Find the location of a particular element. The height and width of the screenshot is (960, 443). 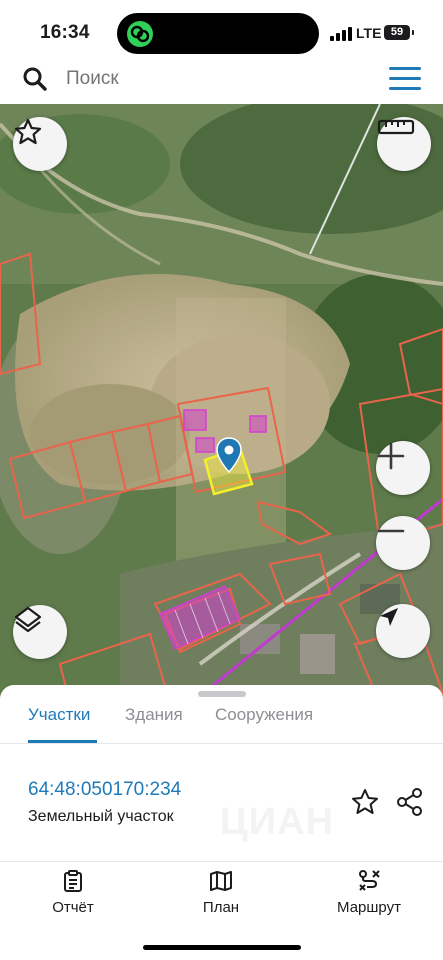

home-indicator is located at coordinates (222, 947).